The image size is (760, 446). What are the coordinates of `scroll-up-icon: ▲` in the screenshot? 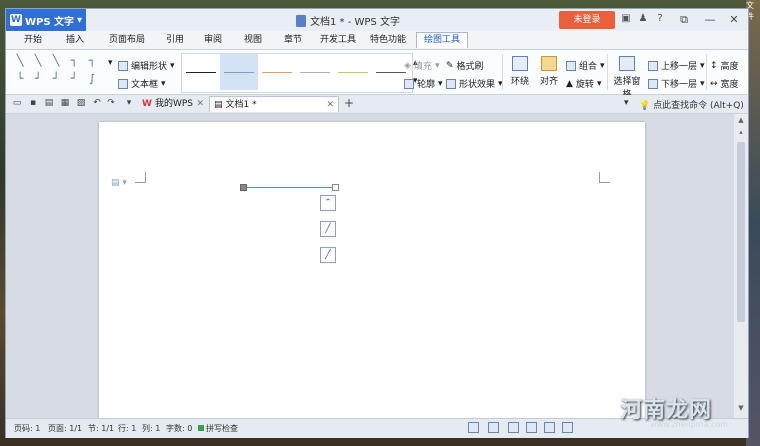 It's located at (741, 120).